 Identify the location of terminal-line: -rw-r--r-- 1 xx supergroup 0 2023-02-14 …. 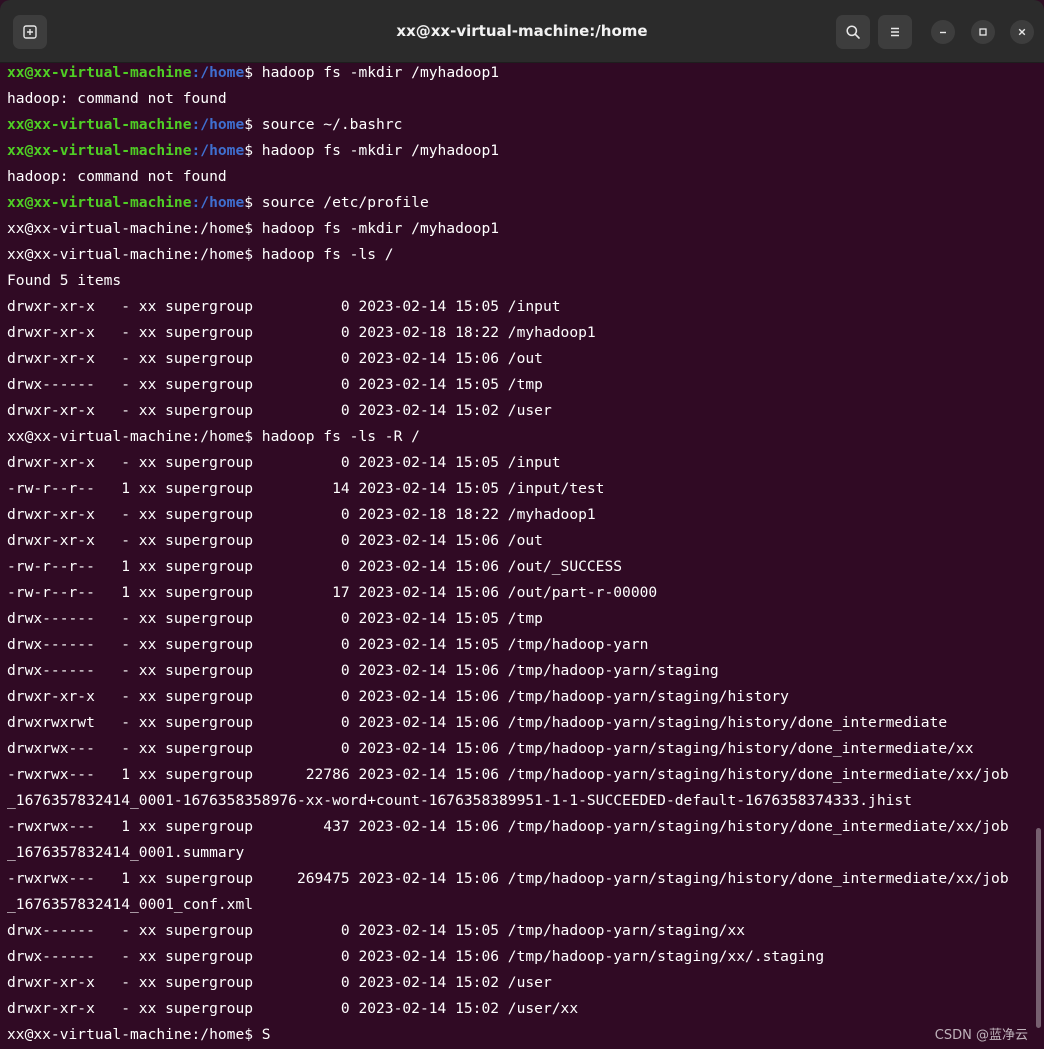
(520, 567).